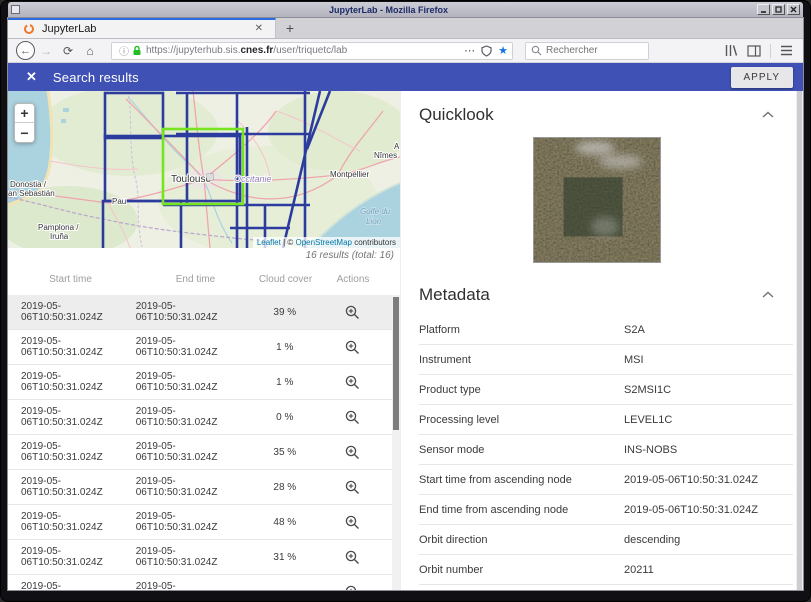  I want to click on search-box, so click(587, 50).